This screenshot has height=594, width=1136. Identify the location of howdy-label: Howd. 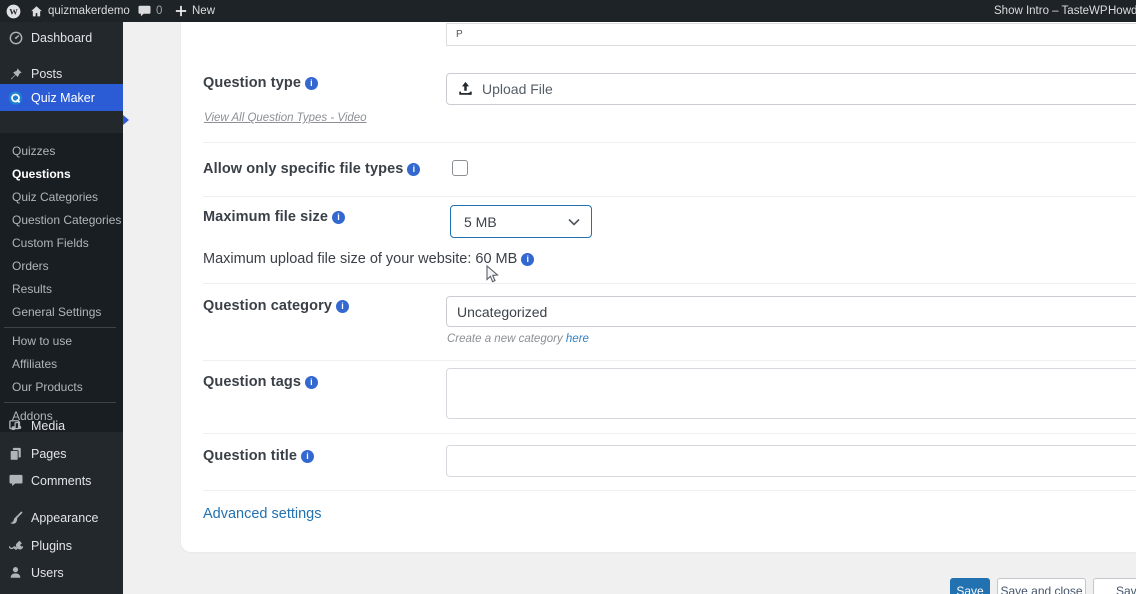
(1122, 11).